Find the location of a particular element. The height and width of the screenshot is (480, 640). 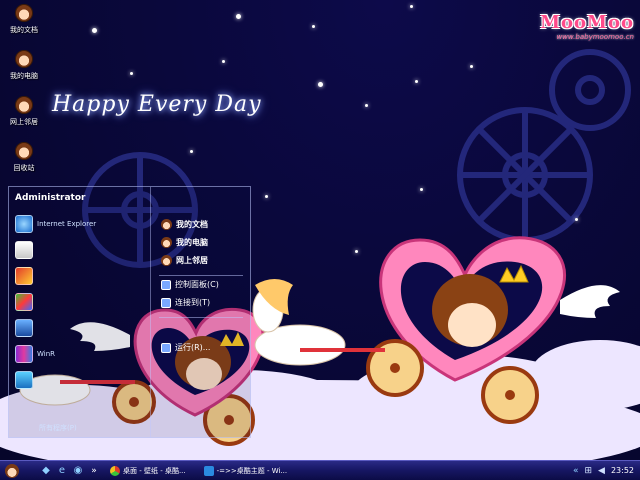

volume-icon: ◀ is located at coordinates (601, 471).